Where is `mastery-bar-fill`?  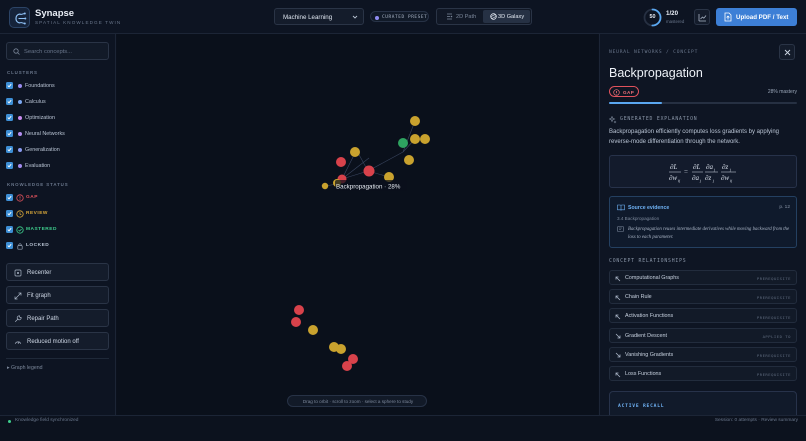
mastery-bar-fill is located at coordinates (635, 103).